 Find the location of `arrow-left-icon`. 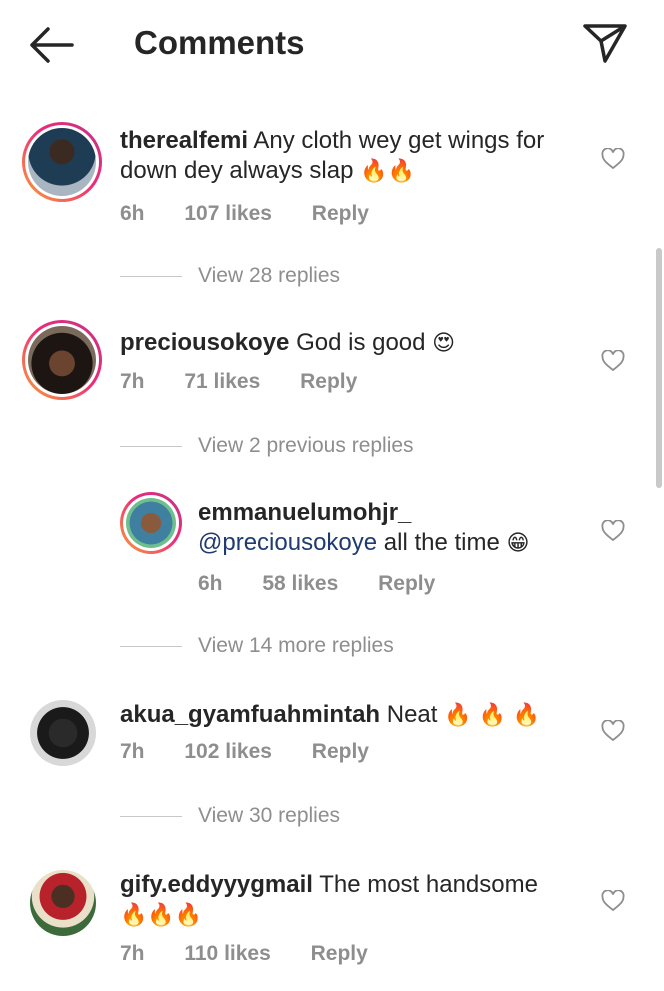

arrow-left-icon is located at coordinates (51, 45).